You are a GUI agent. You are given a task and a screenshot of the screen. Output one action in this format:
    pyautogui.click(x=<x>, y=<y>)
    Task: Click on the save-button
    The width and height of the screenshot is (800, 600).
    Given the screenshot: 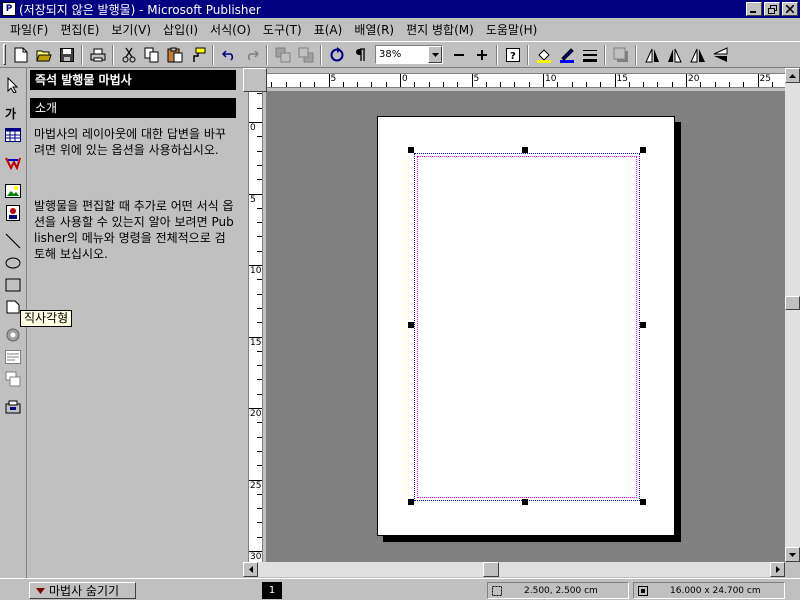 What is the action you would take?
    pyautogui.click(x=66, y=55)
    